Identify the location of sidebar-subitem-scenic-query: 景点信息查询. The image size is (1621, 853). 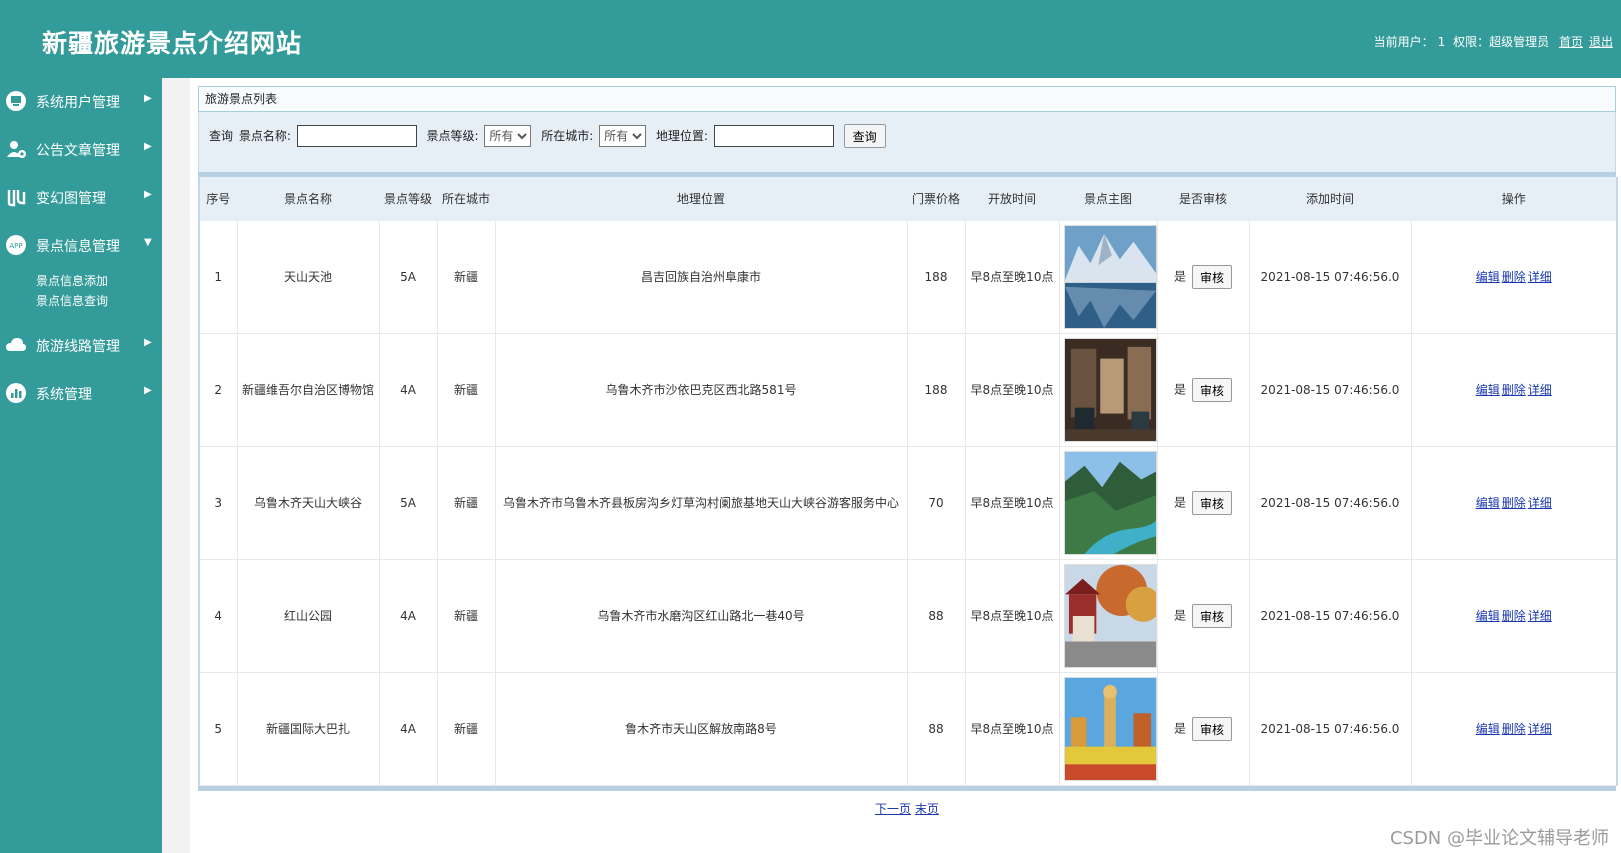
(72, 300).